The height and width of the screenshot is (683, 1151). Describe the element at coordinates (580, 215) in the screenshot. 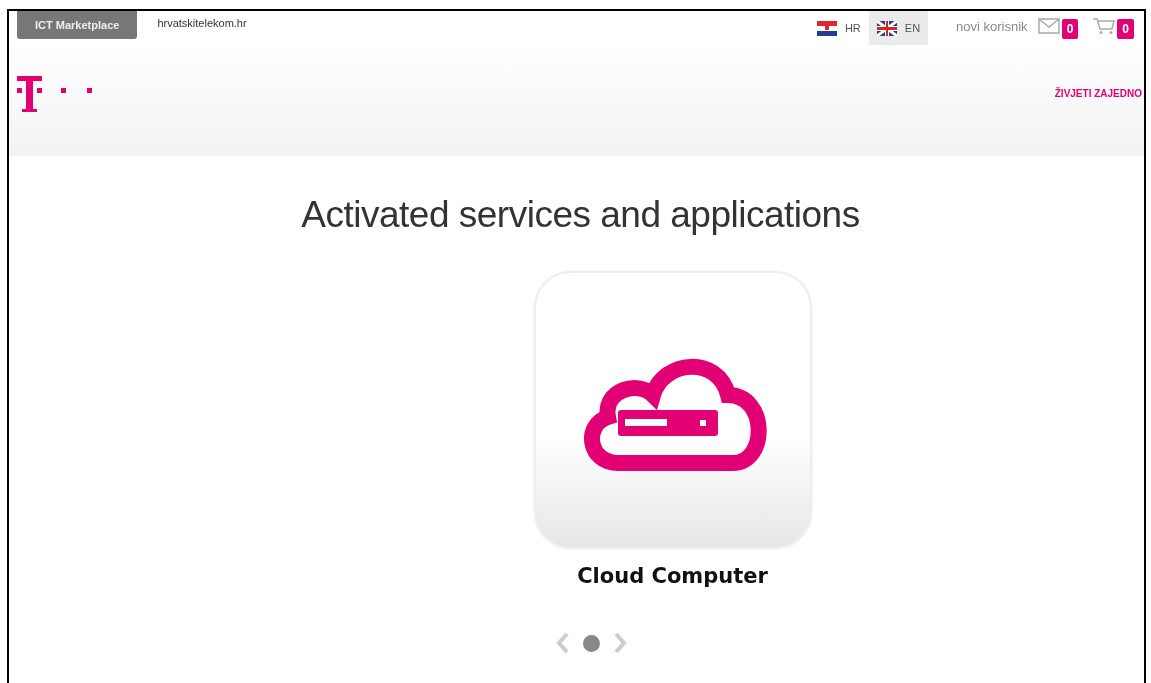

I see `page-title: Activated services and applications` at that location.